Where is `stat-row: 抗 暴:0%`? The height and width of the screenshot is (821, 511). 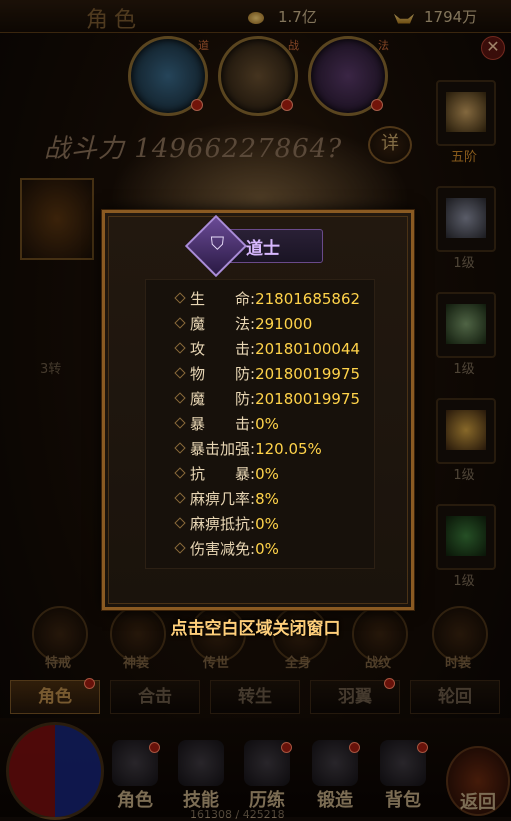
stat-row: 抗 暴:0% is located at coordinates (226, 475).